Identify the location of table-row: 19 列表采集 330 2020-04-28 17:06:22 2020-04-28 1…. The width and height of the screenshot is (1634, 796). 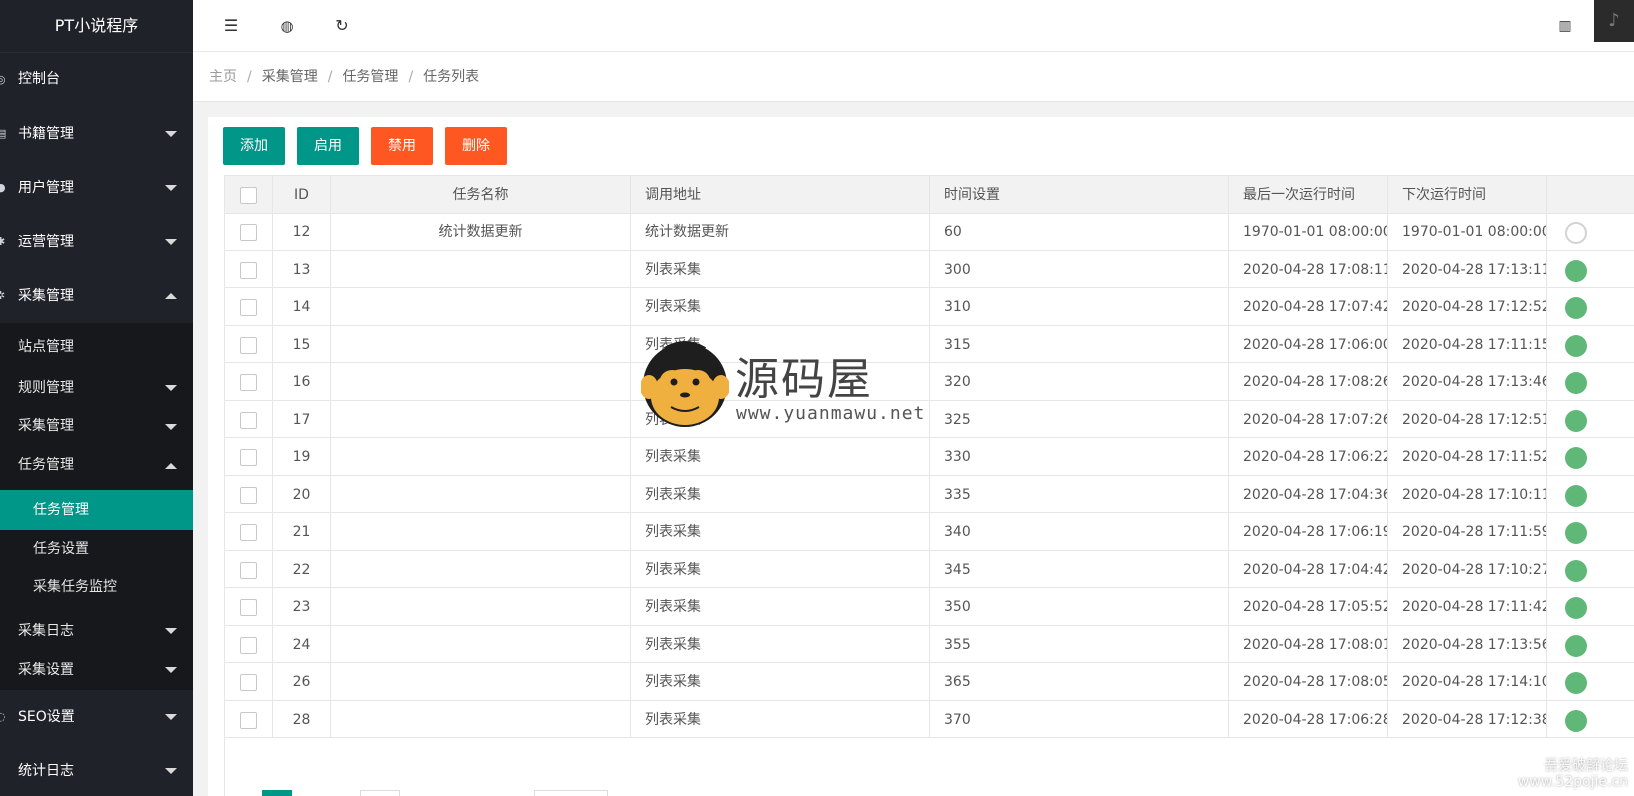
(929, 457).